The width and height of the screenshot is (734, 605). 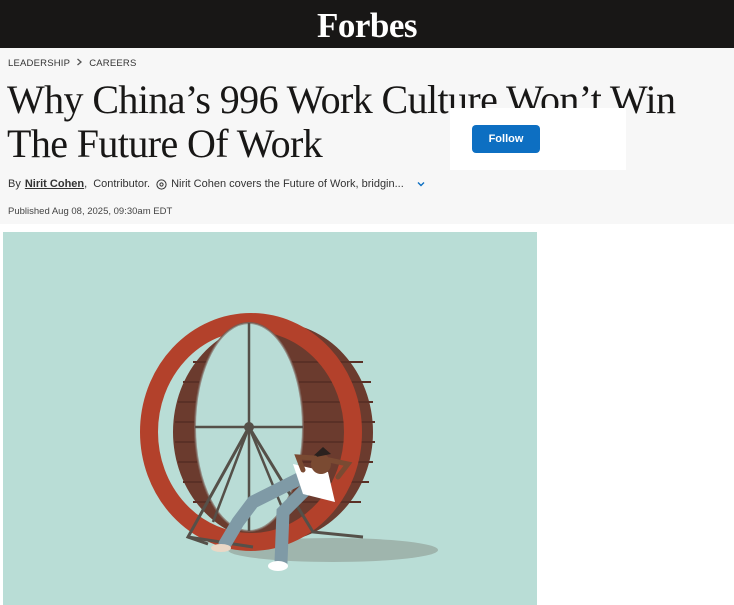 I want to click on top-navigation-bar: Forbes, so click(x=367, y=24).